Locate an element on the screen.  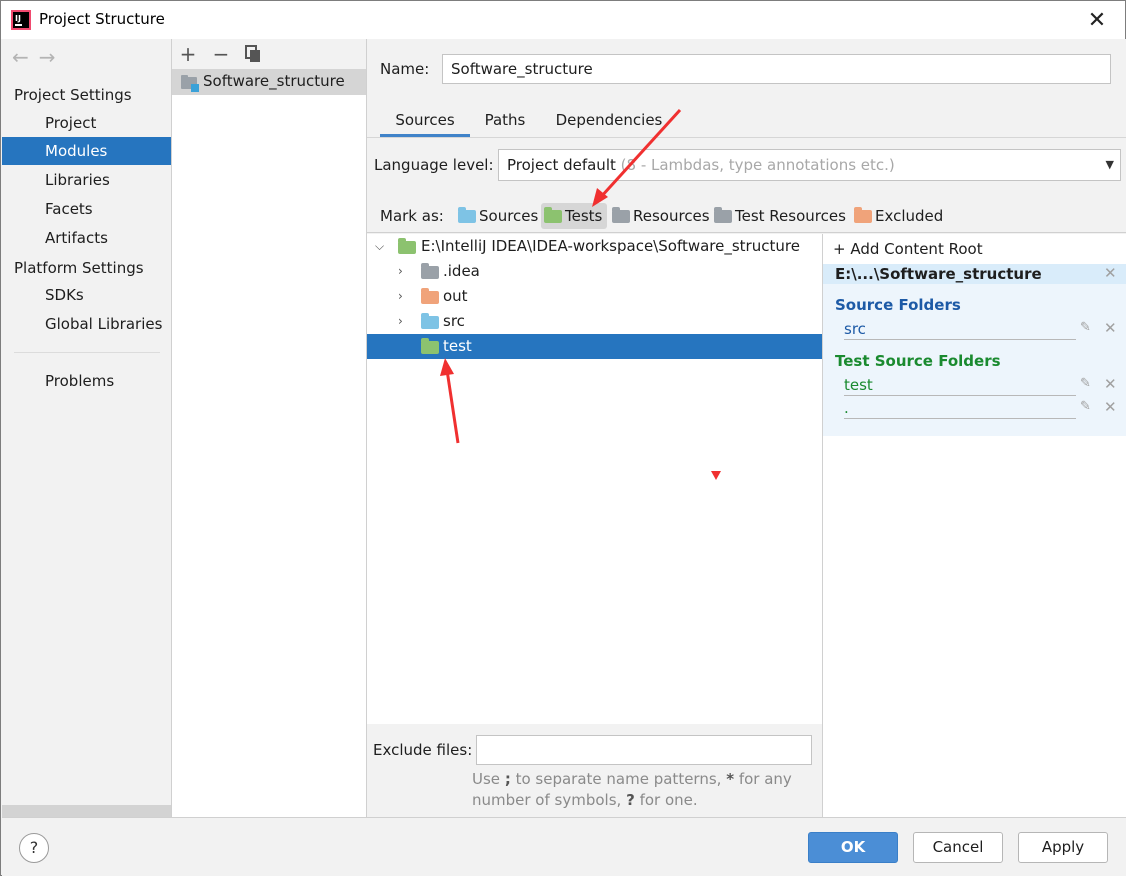
module-folder-icon is located at coordinates (190, 83).